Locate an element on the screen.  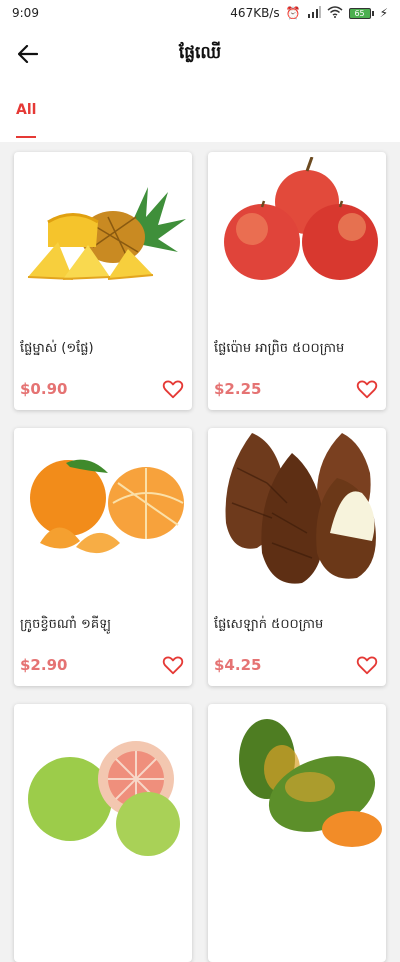
pomelo-image is located at coordinates (103, 784).